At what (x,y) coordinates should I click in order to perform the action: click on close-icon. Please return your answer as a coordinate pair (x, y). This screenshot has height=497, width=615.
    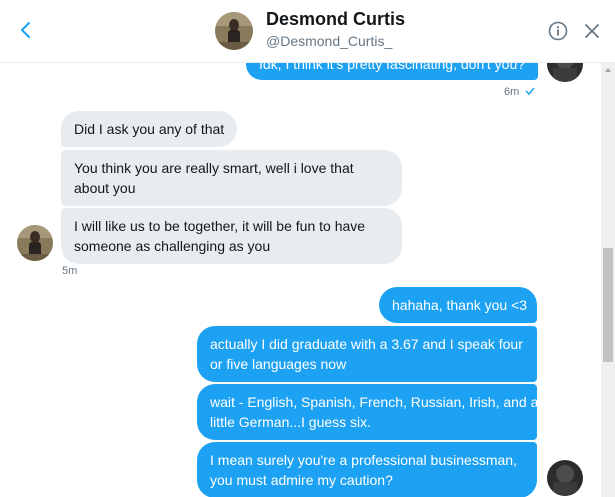
    Looking at the image, I should click on (592, 31).